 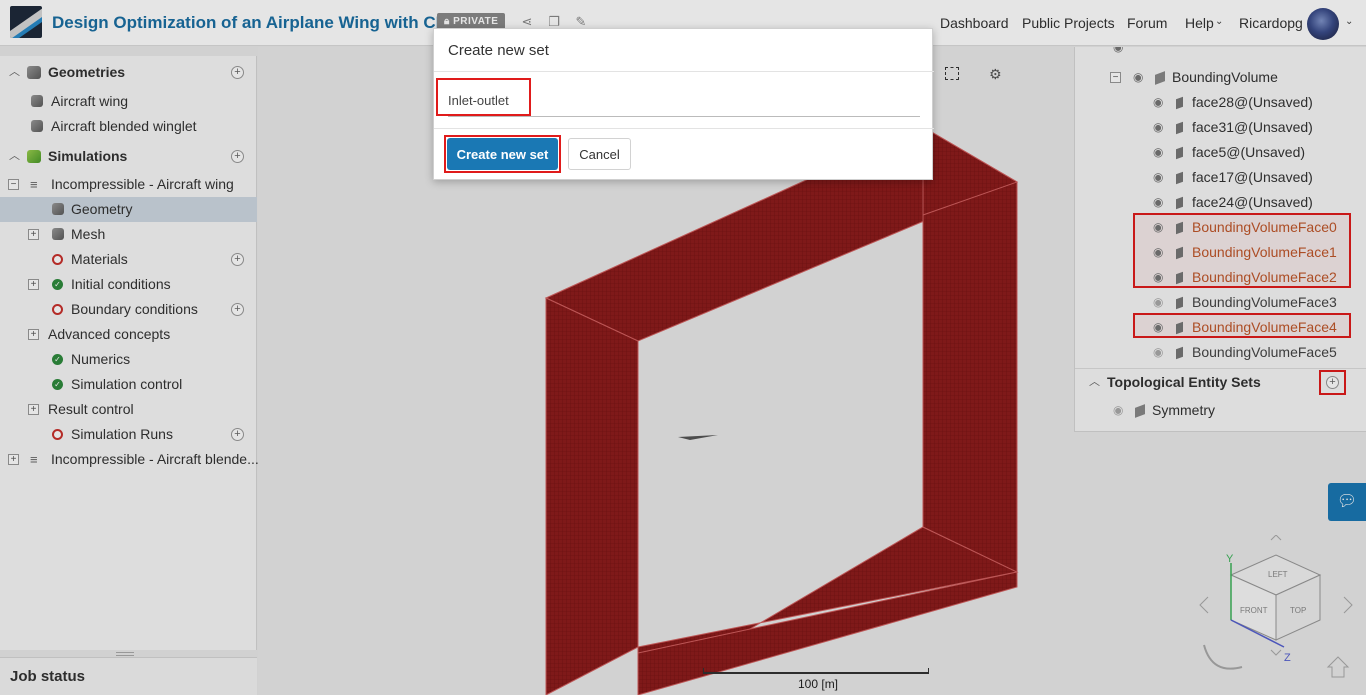 What do you see at coordinates (128, 359) in the screenshot?
I see `tree-numerics-node: ✓ Numerics` at bounding box center [128, 359].